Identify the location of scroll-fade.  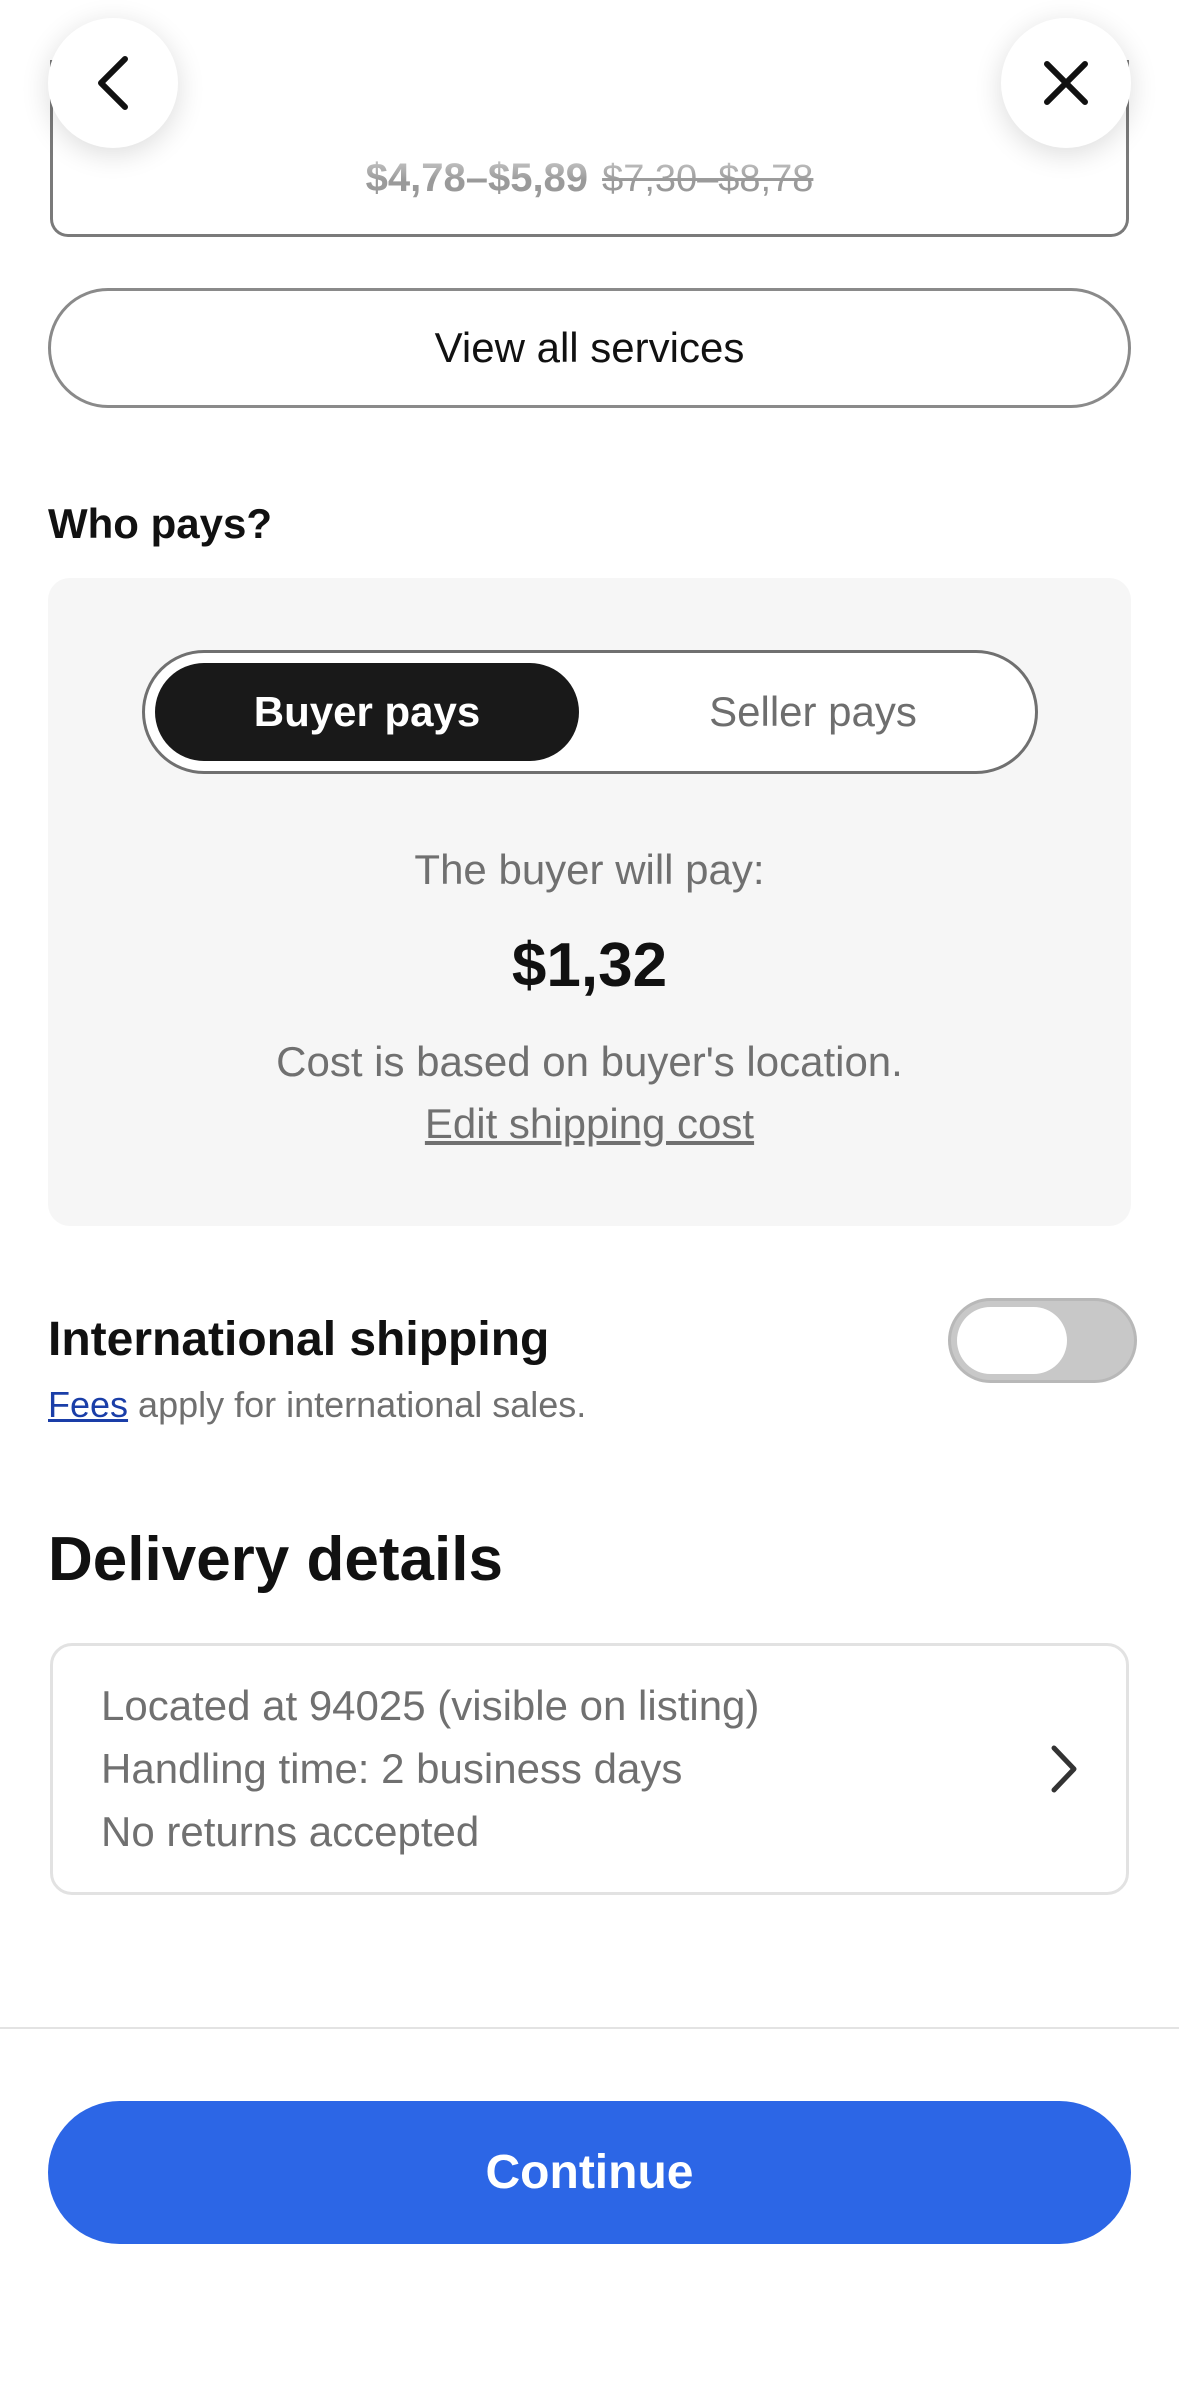
(589, 120).